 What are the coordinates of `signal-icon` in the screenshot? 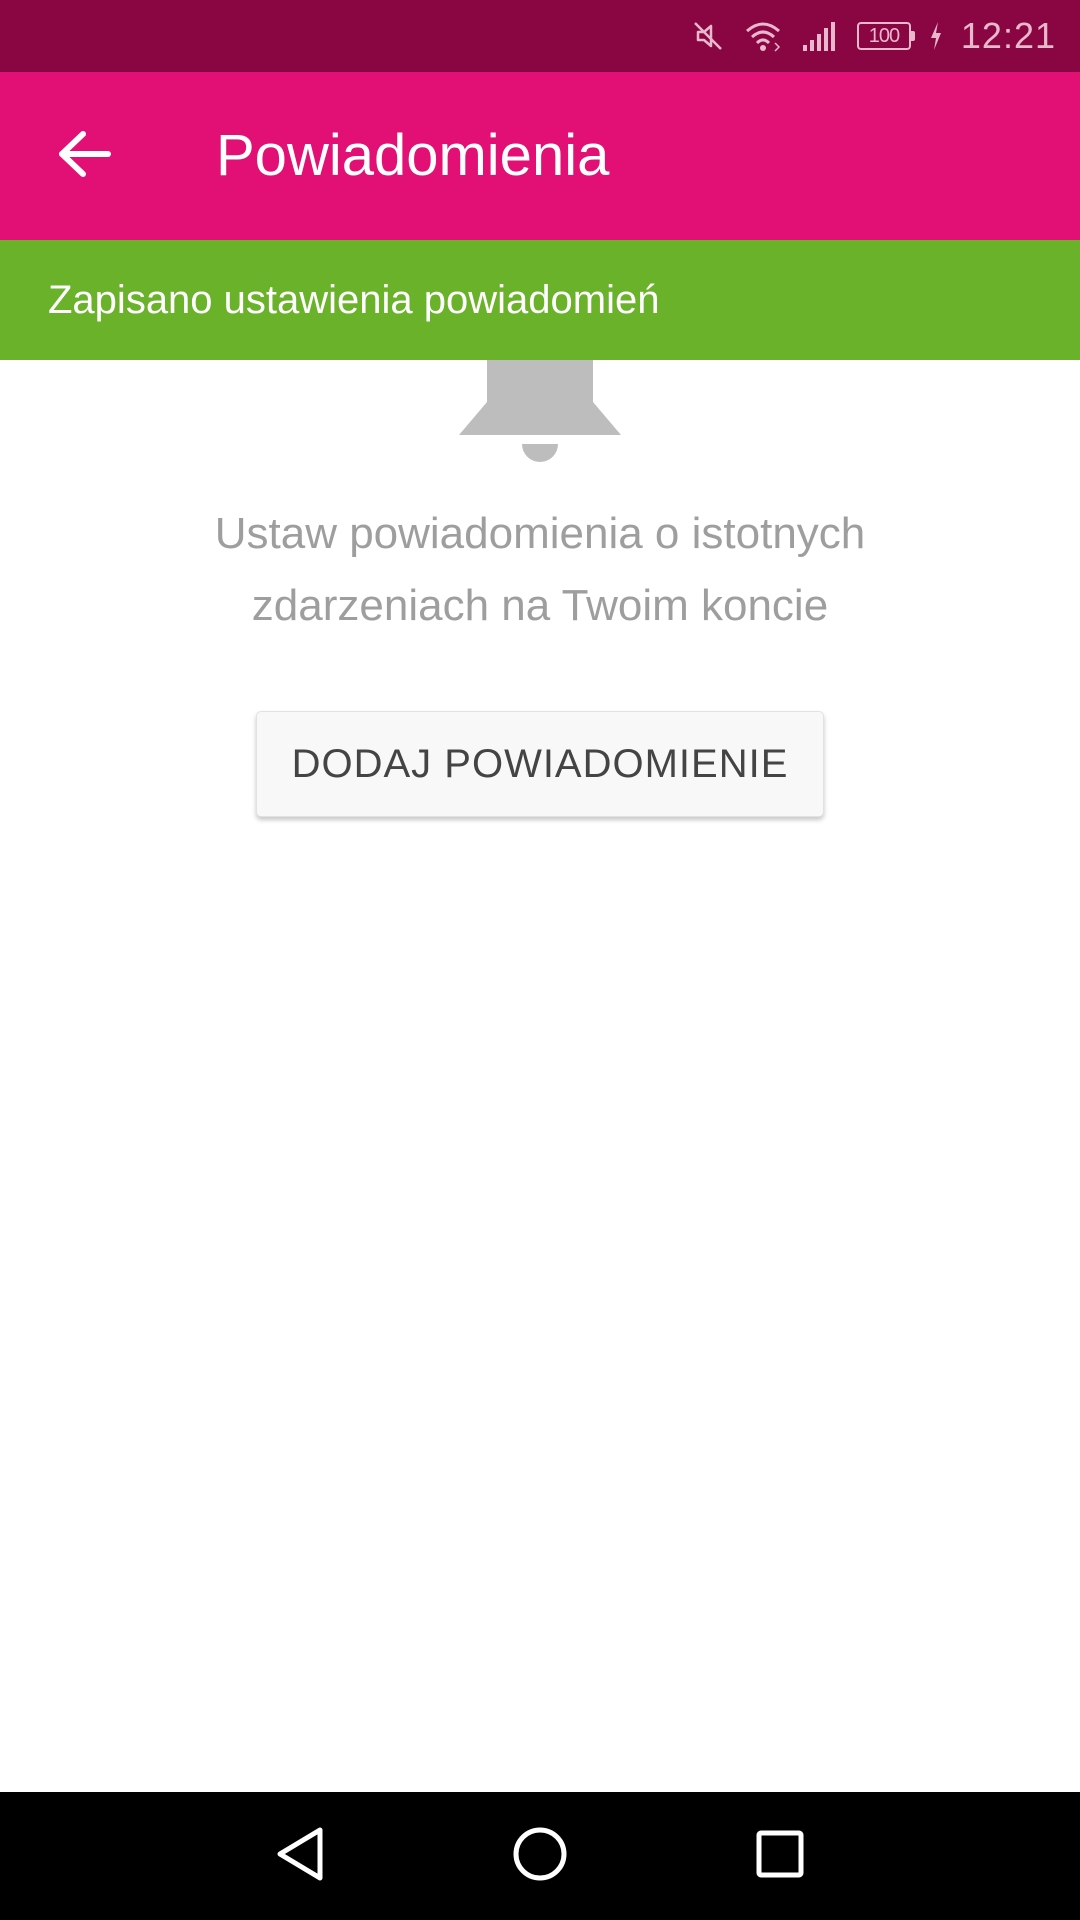 It's located at (820, 36).